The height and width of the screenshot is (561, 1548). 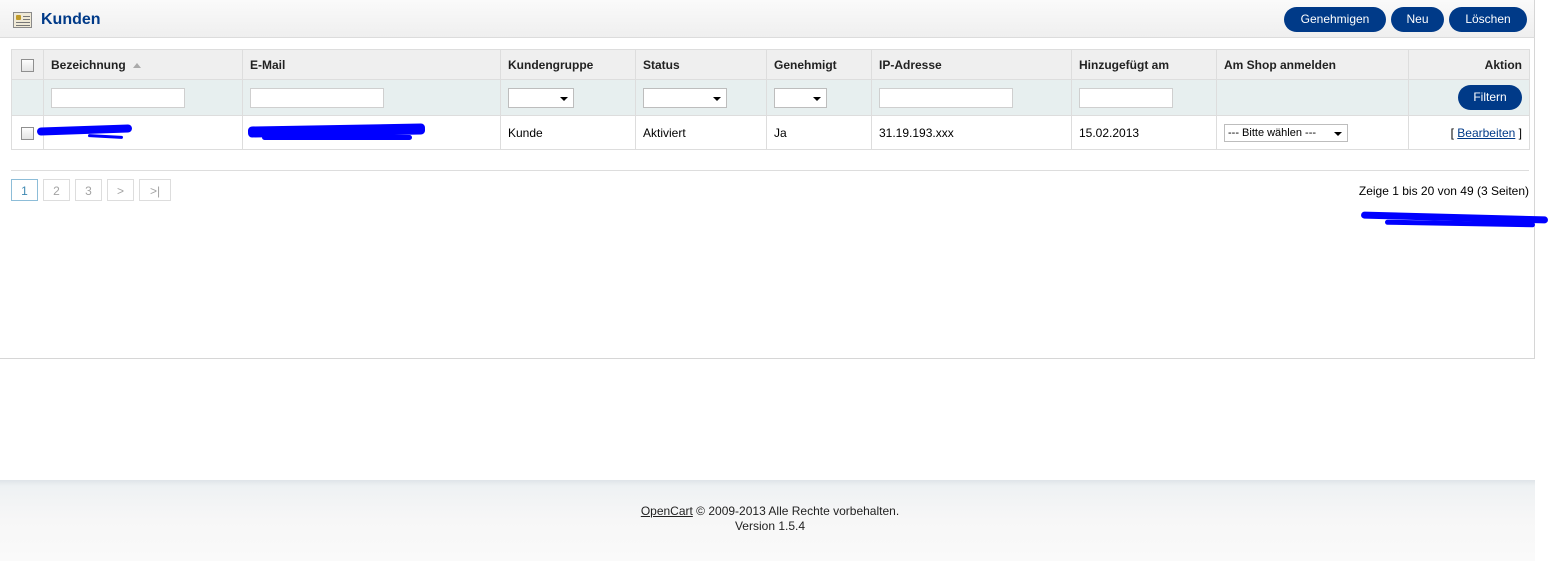 What do you see at coordinates (118, 97) in the screenshot?
I see `filter-name-input` at bounding box center [118, 97].